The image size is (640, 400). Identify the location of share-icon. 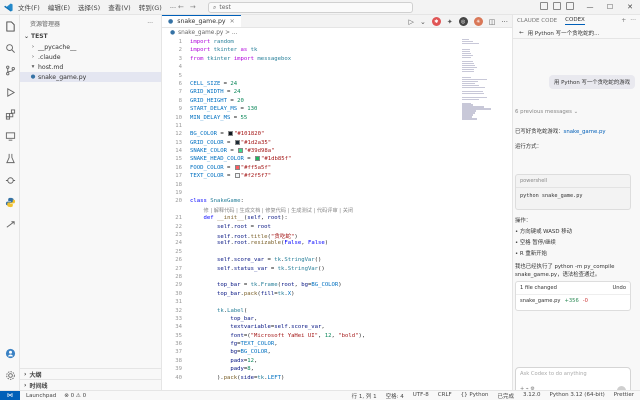
(10, 224).